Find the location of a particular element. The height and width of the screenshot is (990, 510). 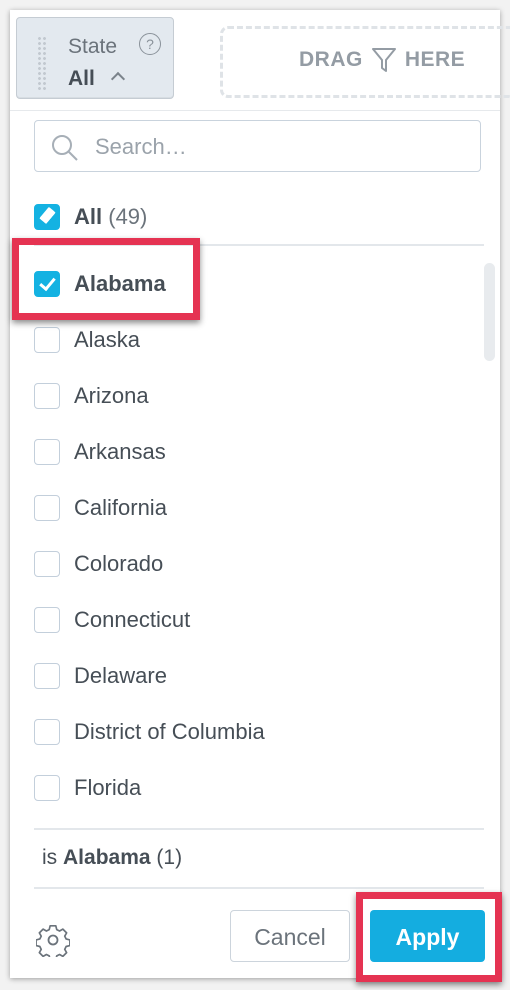

list-item: Florida is located at coordinates (244, 788).